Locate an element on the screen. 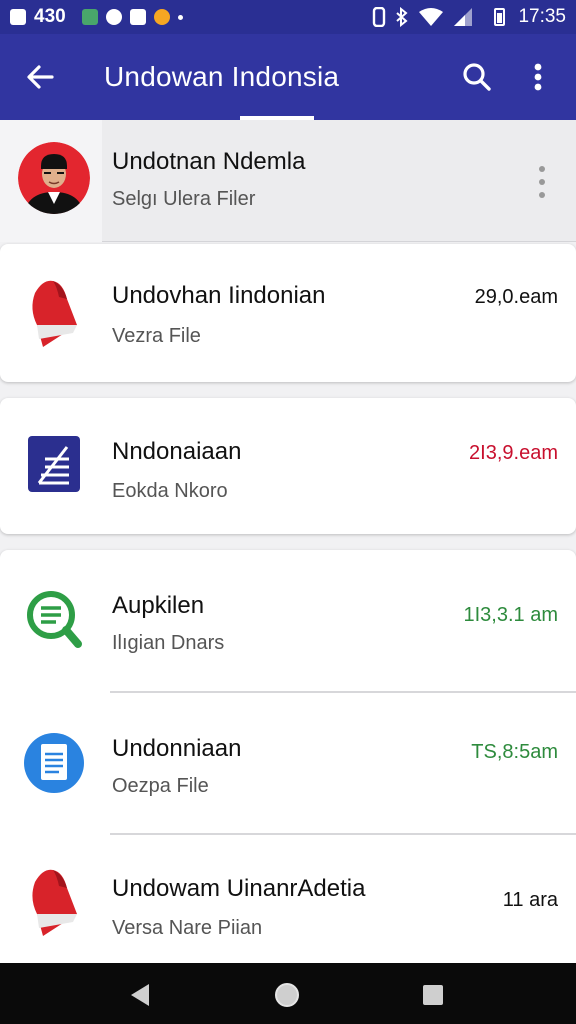 The height and width of the screenshot is (1024, 576). square-recents-icon is located at coordinates (433, 995).